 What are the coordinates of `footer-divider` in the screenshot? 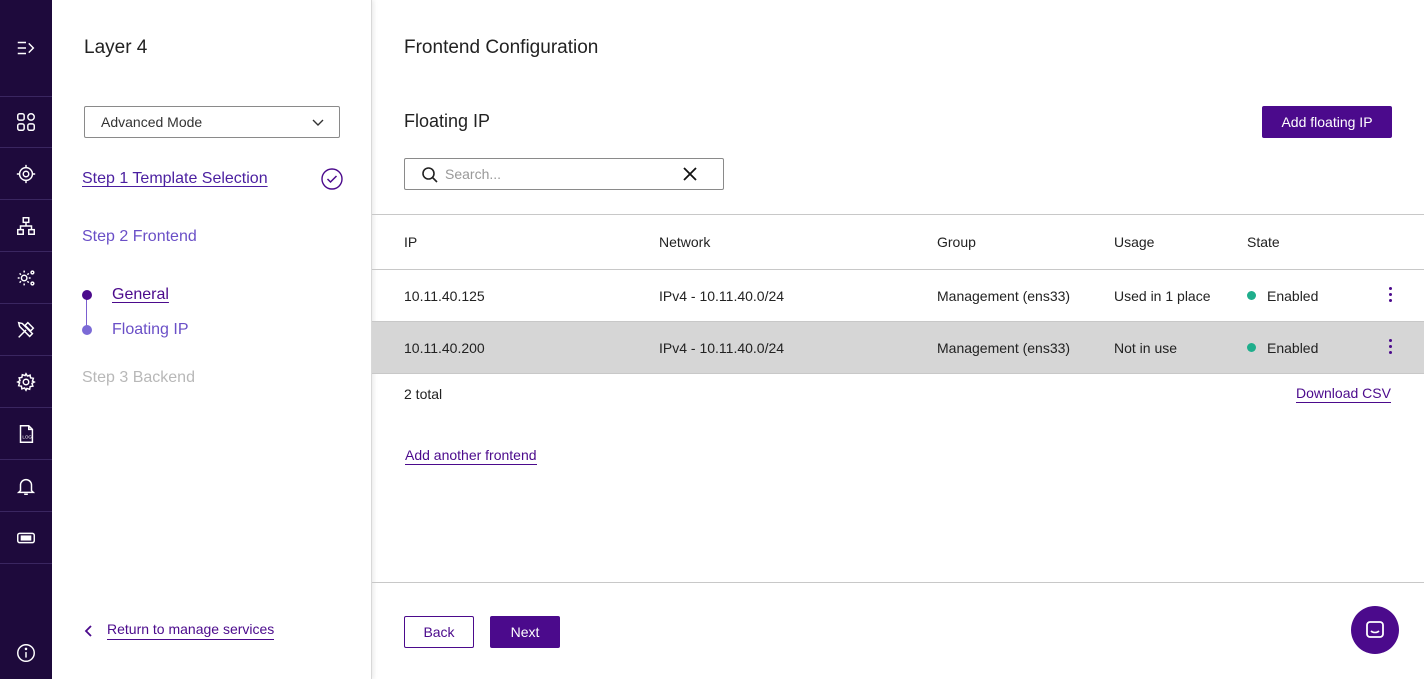 It's located at (898, 582).